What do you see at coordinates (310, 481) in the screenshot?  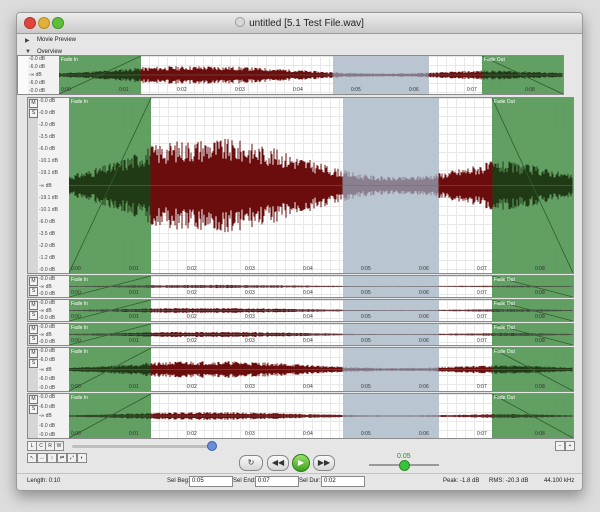 I see `sel-dur-label: Sel Dur:` at bounding box center [310, 481].